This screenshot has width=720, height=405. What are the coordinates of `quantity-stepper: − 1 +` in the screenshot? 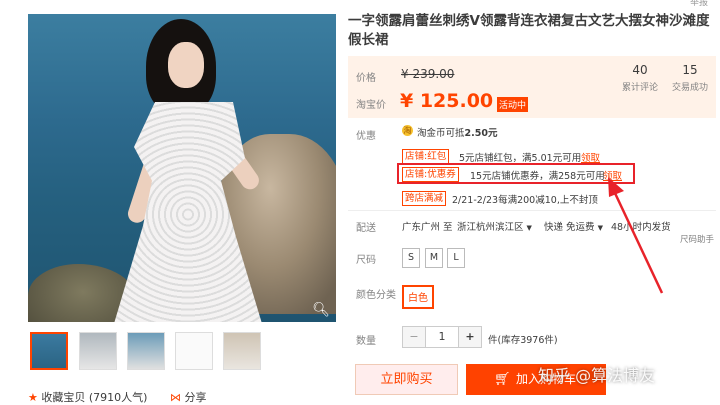 It's located at (442, 337).